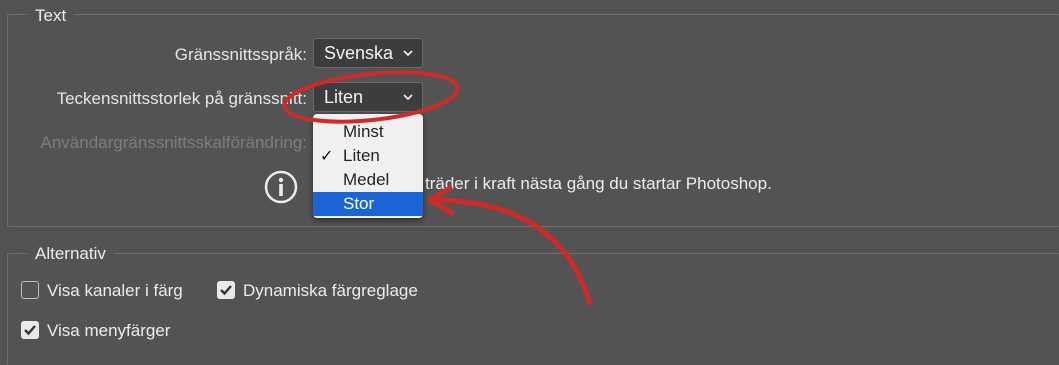  I want to click on language-select: Svenska, so click(368, 53).